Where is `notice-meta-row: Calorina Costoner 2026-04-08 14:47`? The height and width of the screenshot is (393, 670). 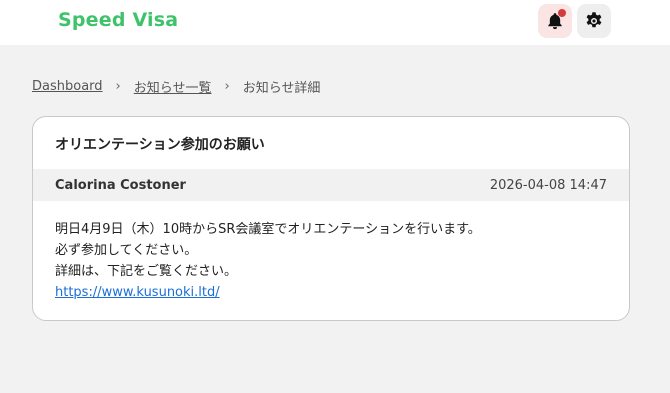
notice-meta-row: Calorina Costoner 2026-04-08 14:47 is located at coordinates (331, 185).